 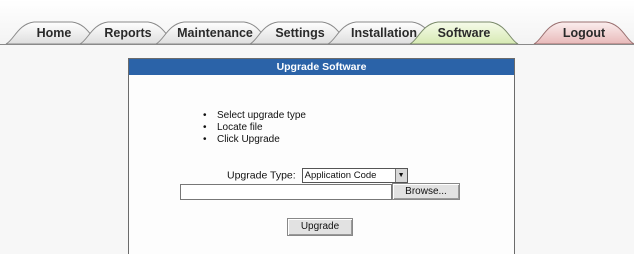 I want to click on instruction-item: • Locate file, so click(x=254, y=128).